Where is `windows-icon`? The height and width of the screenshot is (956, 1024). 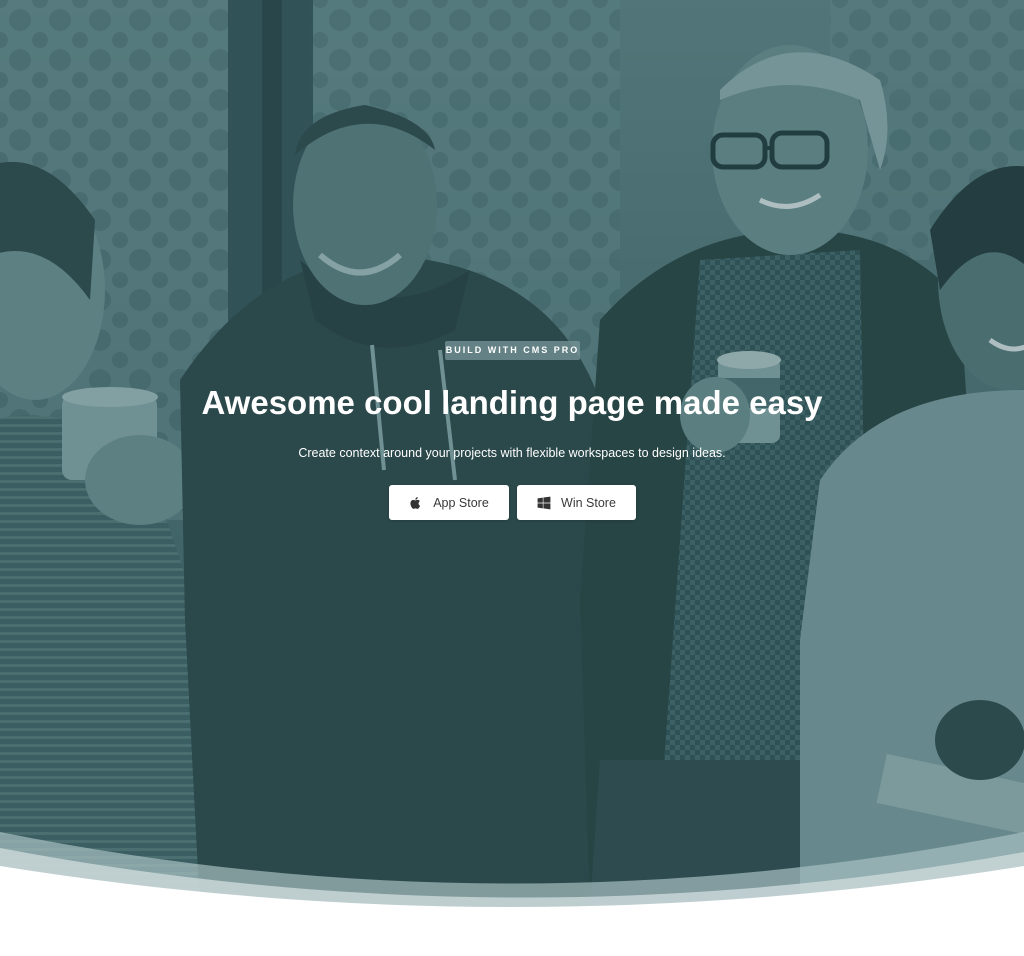 windows-icon is located at coordinates (544, 503).